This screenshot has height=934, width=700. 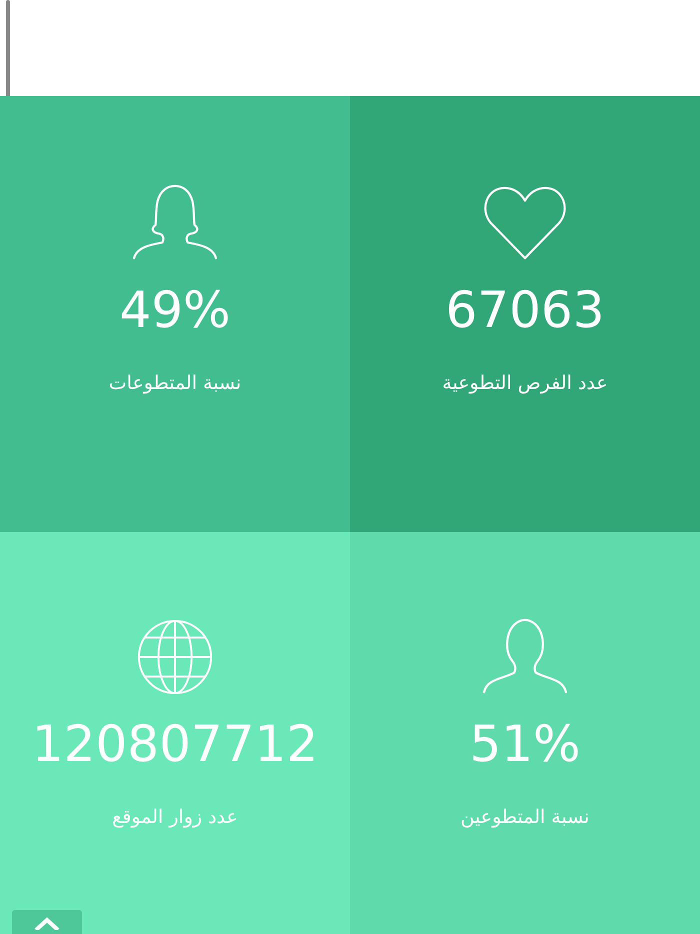 I want to click on stat-label: عدد الفرص التطوعية, so click(x=525, y=383).